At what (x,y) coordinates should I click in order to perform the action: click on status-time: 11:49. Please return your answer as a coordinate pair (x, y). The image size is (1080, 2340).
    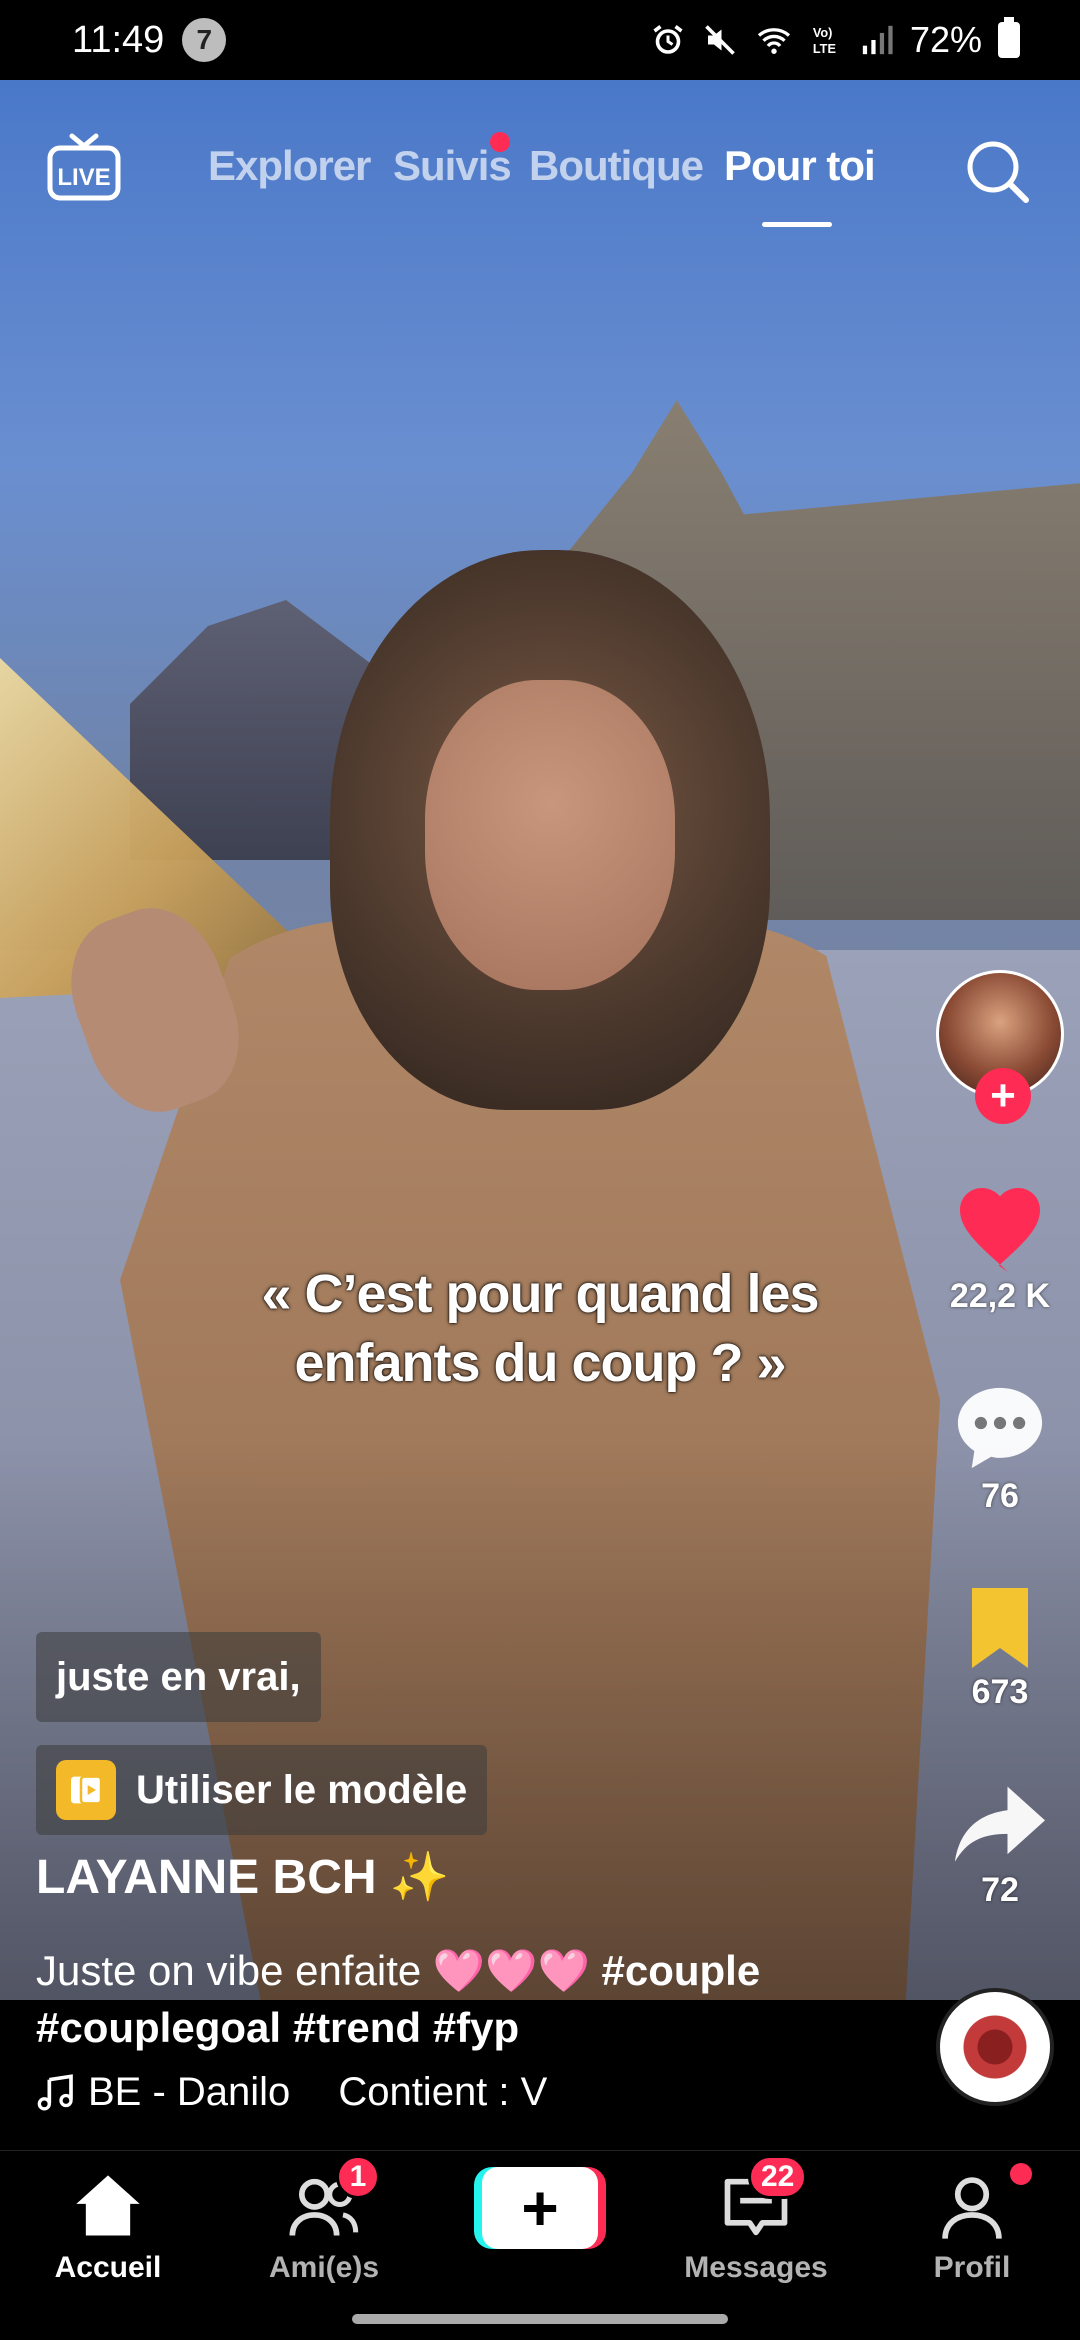
    Looking at the image, I should click on (118, 39).